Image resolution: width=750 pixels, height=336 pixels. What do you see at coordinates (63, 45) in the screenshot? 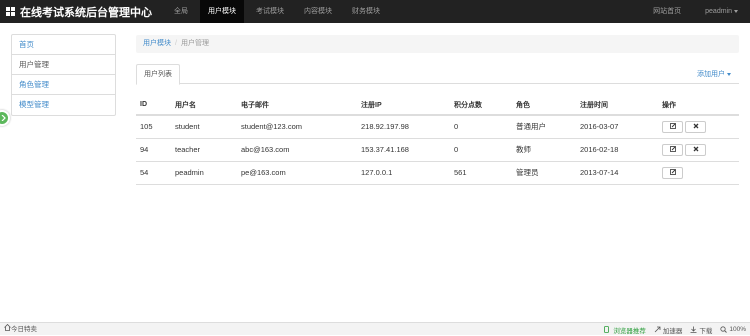
I see `sidebar-item-home: 首页` at bounding box center [63, 45].